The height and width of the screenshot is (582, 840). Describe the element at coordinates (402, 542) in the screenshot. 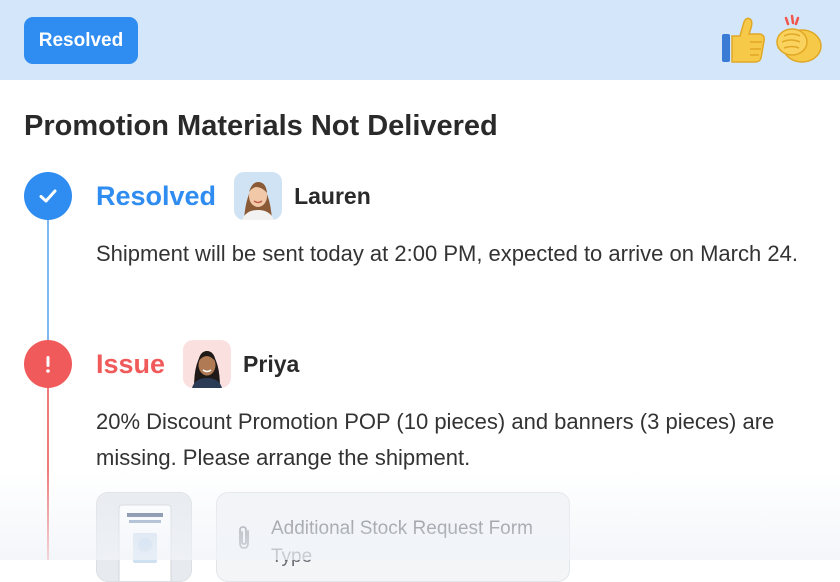

I see `file-name: Additional Stock Request Form Type` at that location.